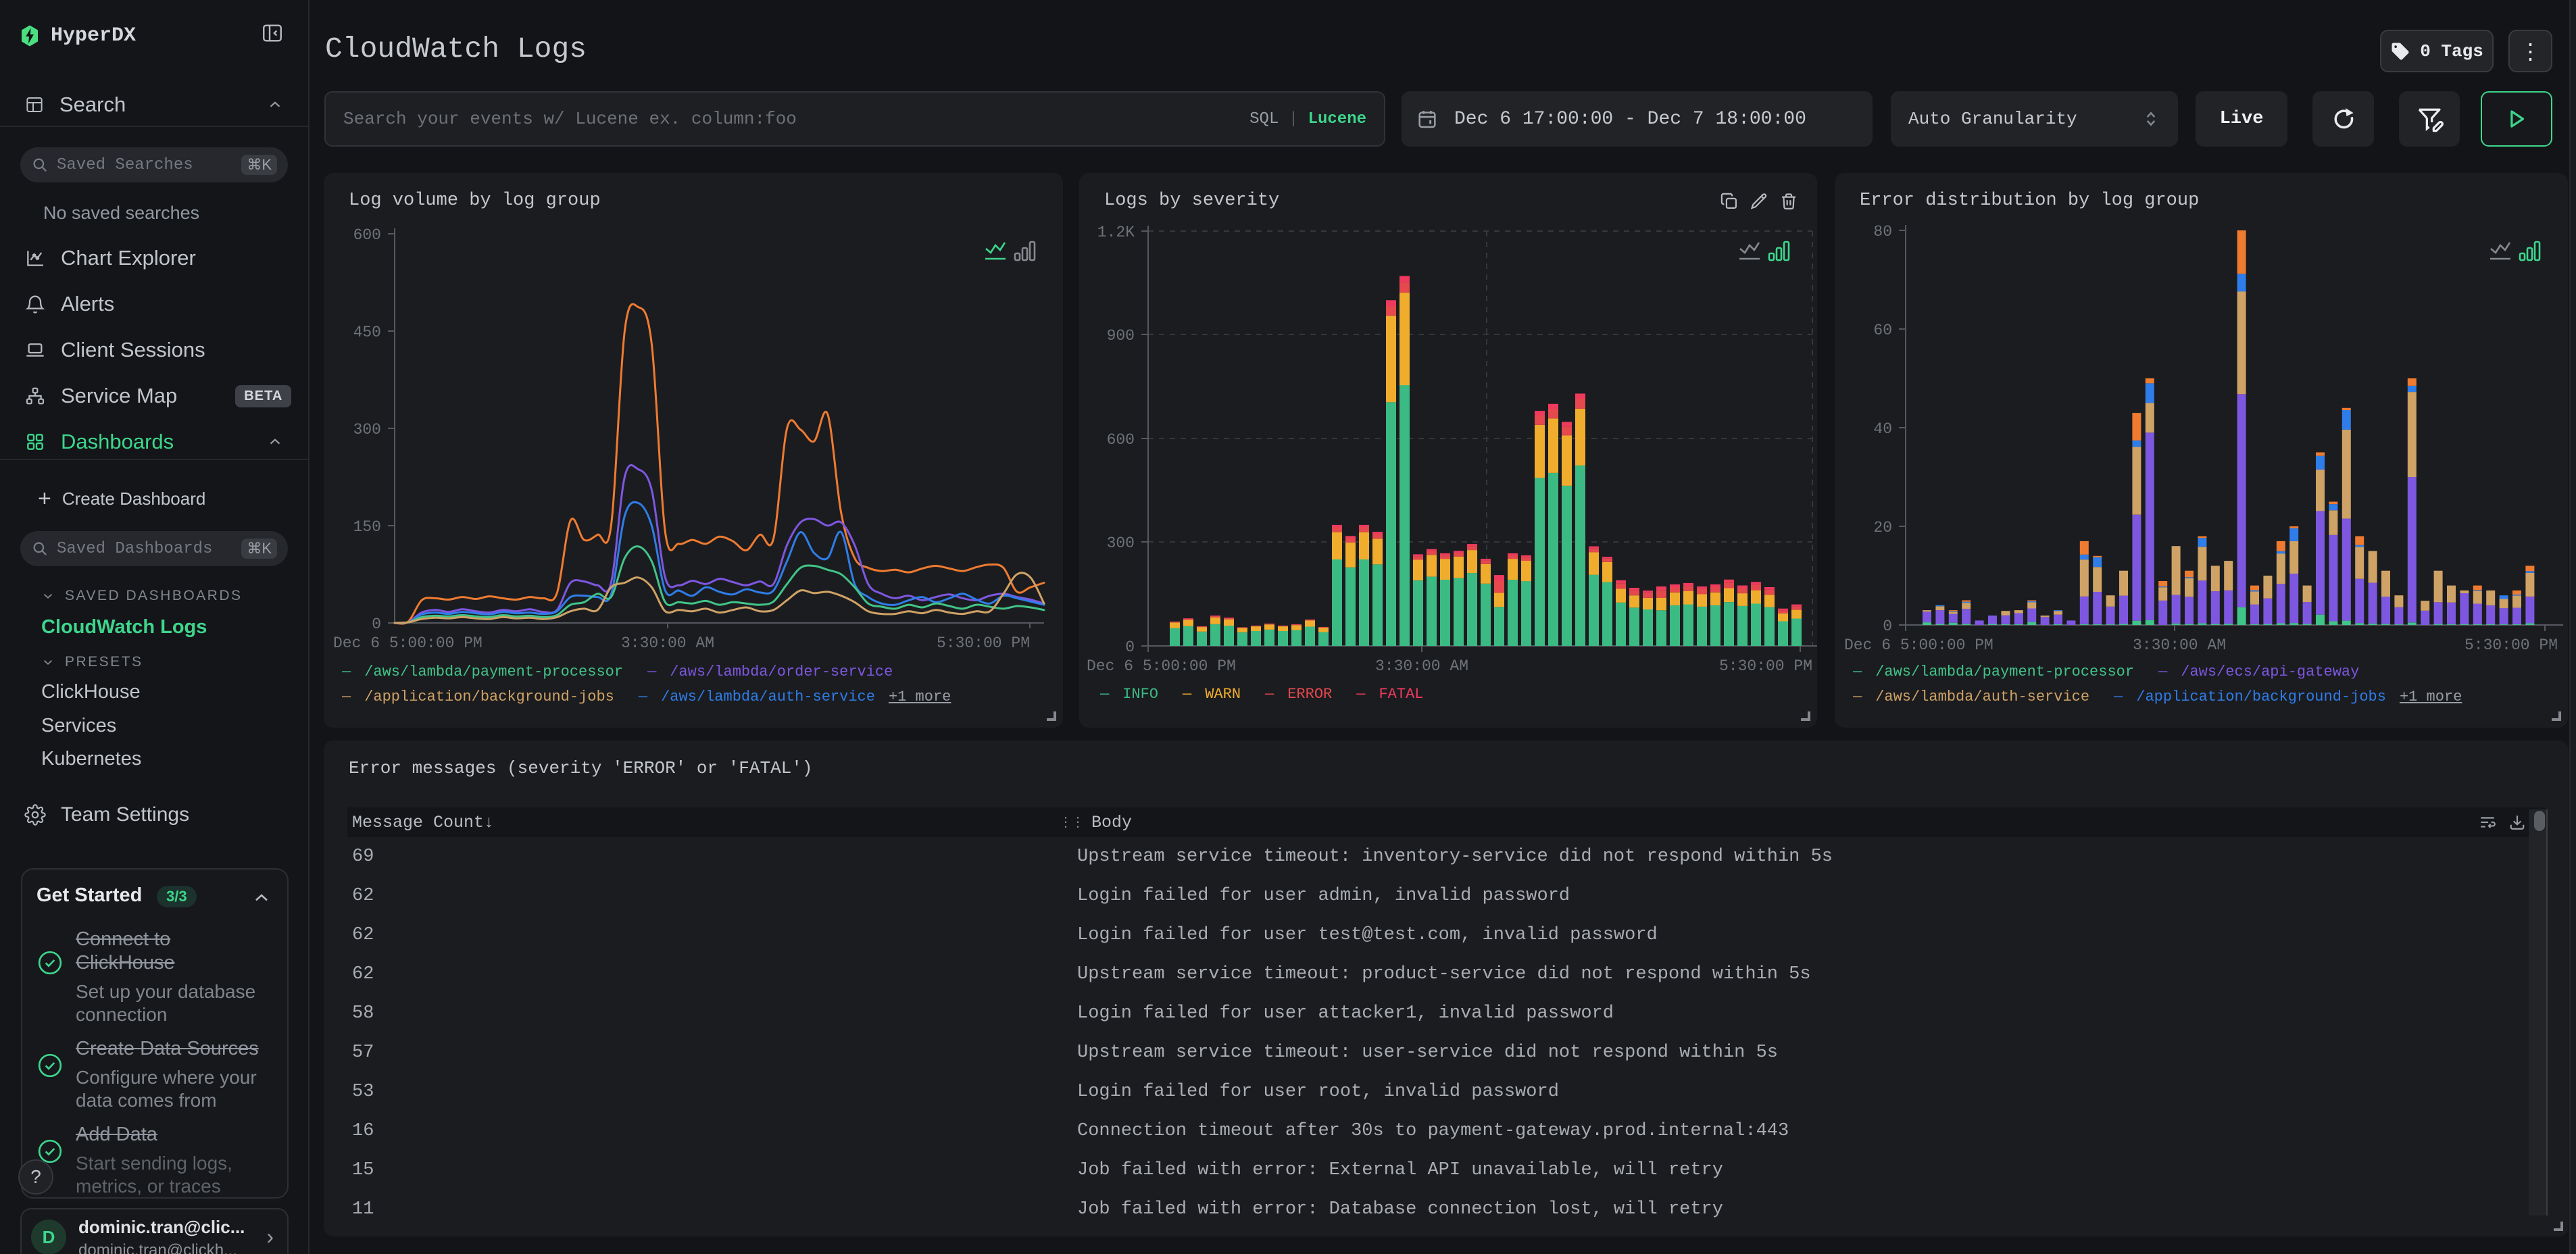 The height and width of the screenshot is (1254, 2576). Describe the element at coordinates (1883, 232) in the screenshot. I see `svg-text: 80` at that location.